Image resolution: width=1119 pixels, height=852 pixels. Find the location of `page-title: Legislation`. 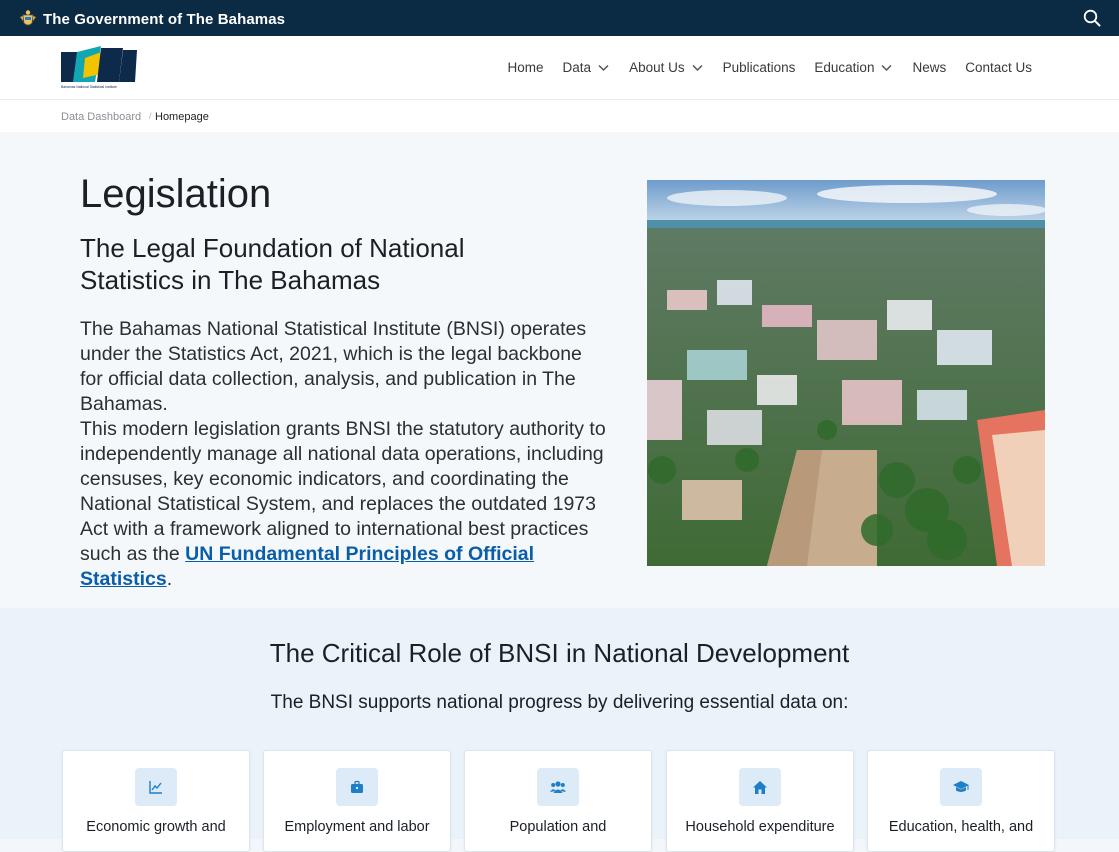

page-title: Legislation is located at coordinates (176, 194).